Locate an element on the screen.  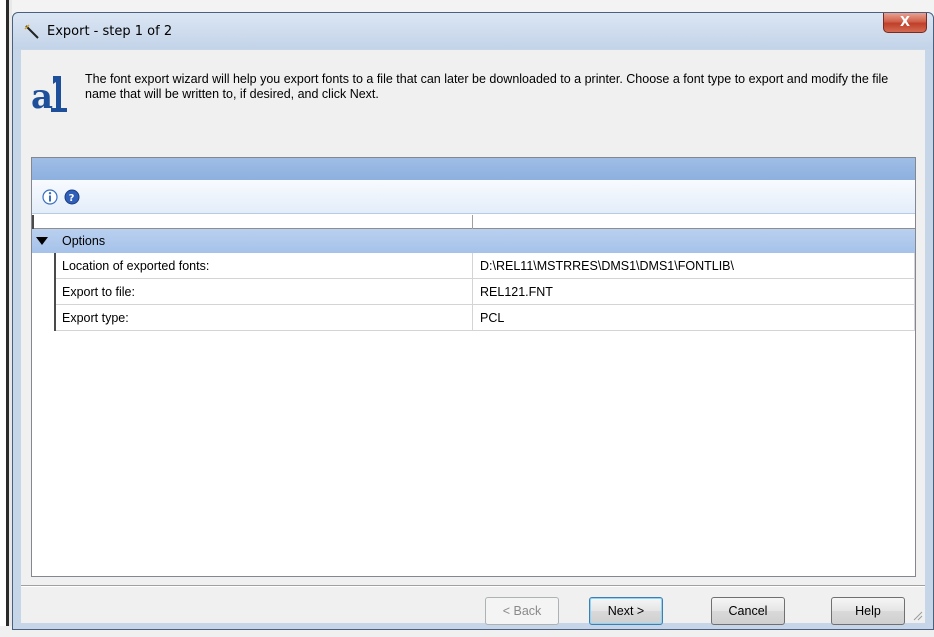
category-label: Options is located at coordinates (84, 241).